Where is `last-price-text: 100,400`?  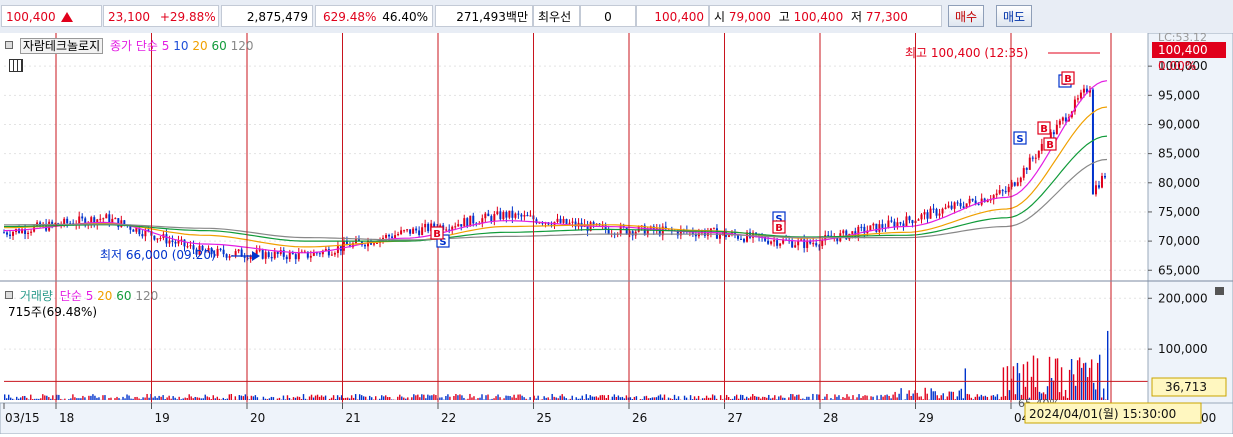
last-price-text: 100,400 is located at coordinates (1183, 50).